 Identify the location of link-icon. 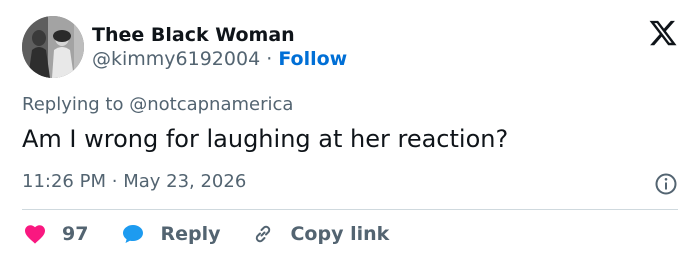
(263, 234).